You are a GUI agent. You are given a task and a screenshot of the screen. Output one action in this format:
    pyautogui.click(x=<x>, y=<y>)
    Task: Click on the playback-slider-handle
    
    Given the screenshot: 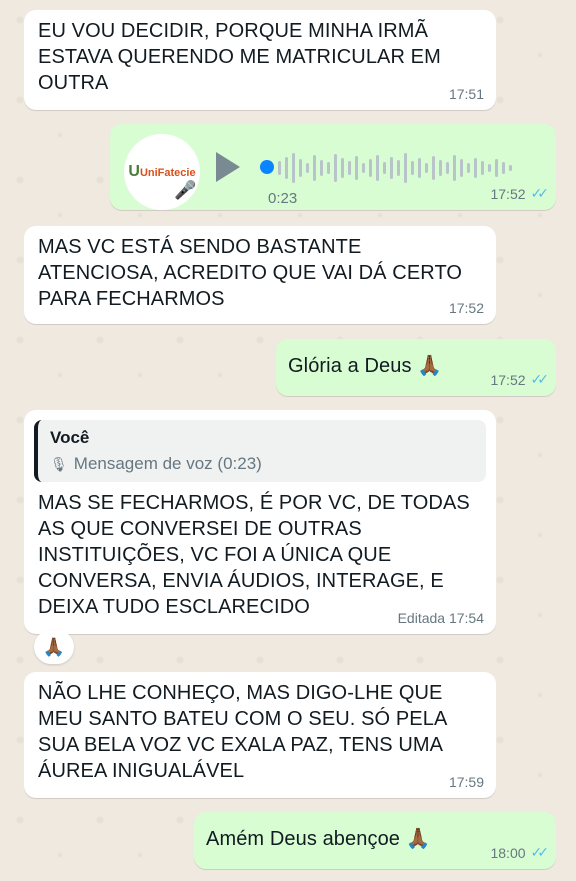 What is the action you would take?
    pyautogui.click(x=267, y=167)
    